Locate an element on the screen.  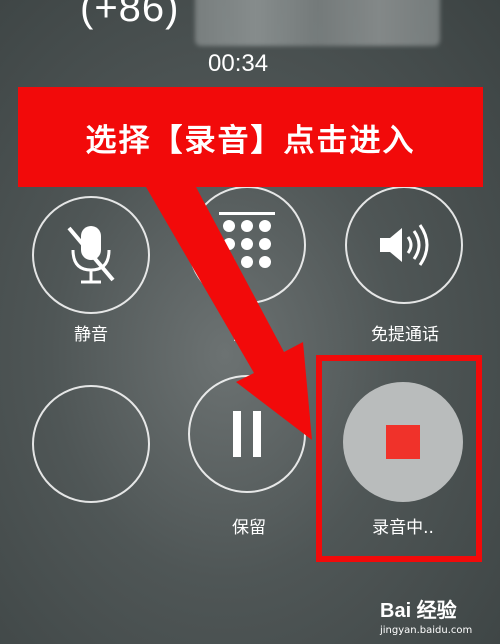
watermark-url: jingyan.baidu.com is located at coordinates (426, 630).